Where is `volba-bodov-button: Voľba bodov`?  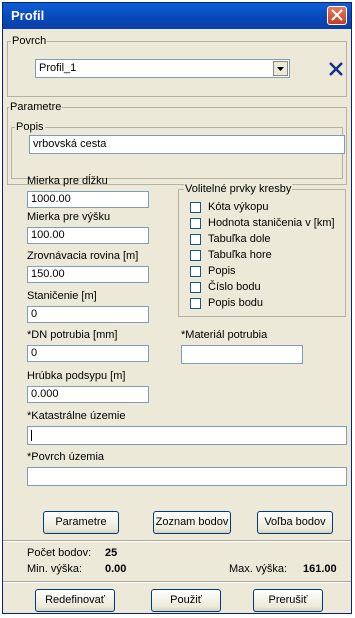
volba-bodov-button: Voľba bodov is located at coordinates (295, 522).